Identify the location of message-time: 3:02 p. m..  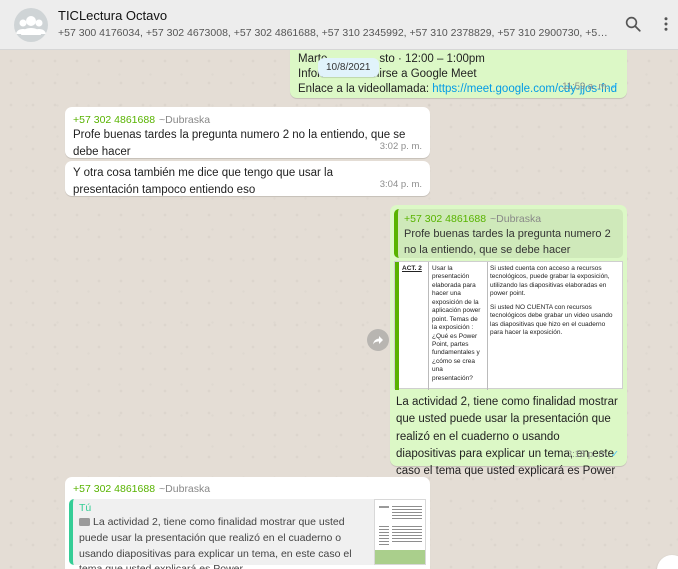
(400, 147).